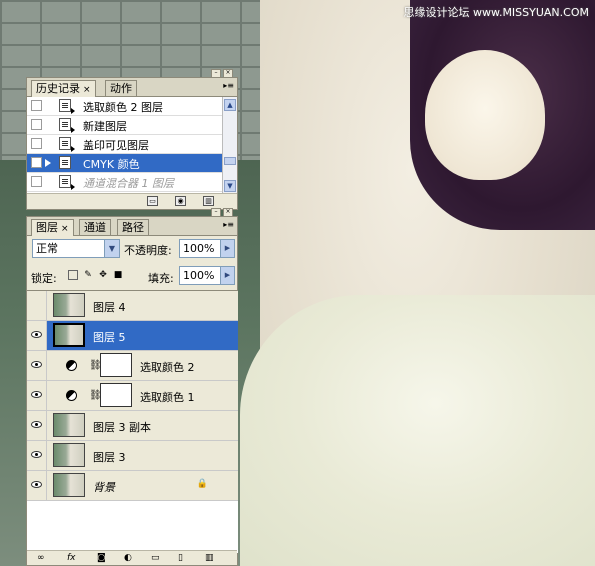 This screenshot has height=566, width=595. Describe the element at coordinates (133, 227) in the screenshot. I see `tab-paths: 路径` at that location.